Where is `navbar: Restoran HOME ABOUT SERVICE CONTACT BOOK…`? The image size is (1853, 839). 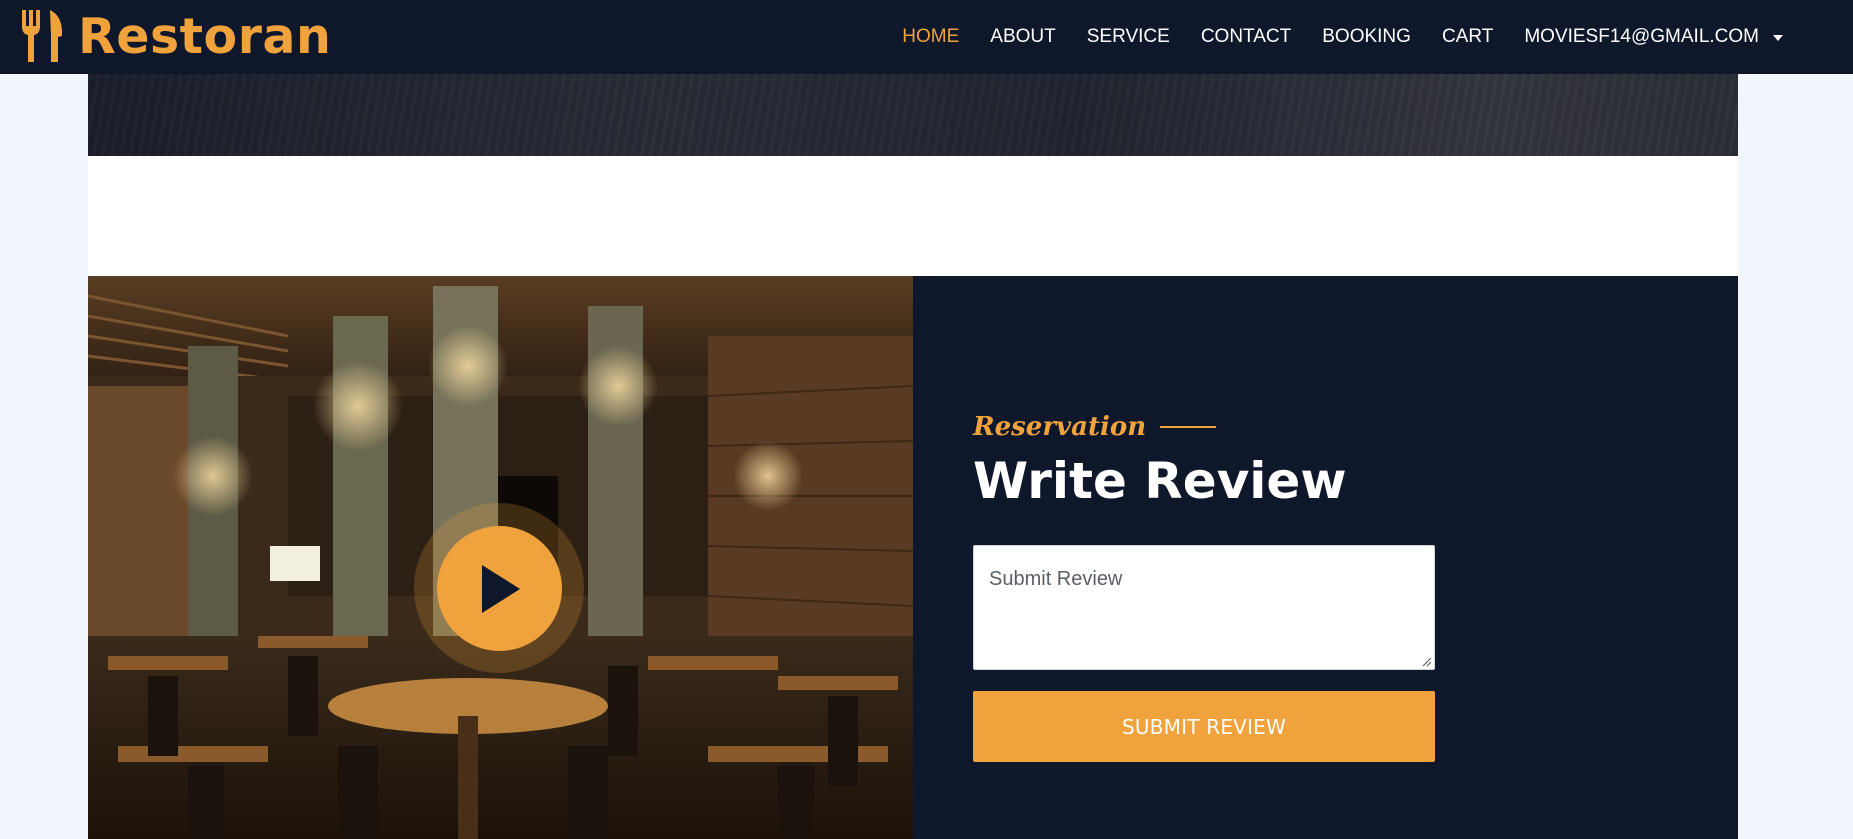
navbar: Restoran HOME ABOUT SERVICE CONTACT BOOK… is located at coordinates (926, 37).